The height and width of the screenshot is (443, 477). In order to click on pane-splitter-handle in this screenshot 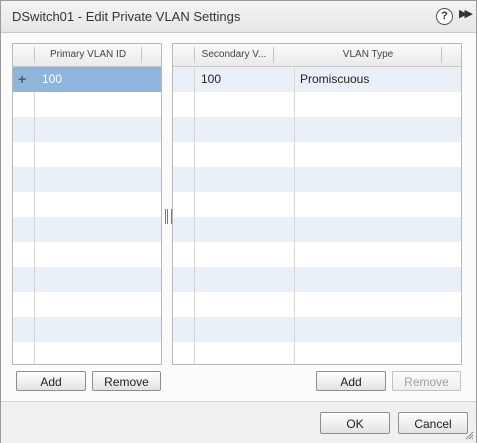, I will do `click(168, 216)`.